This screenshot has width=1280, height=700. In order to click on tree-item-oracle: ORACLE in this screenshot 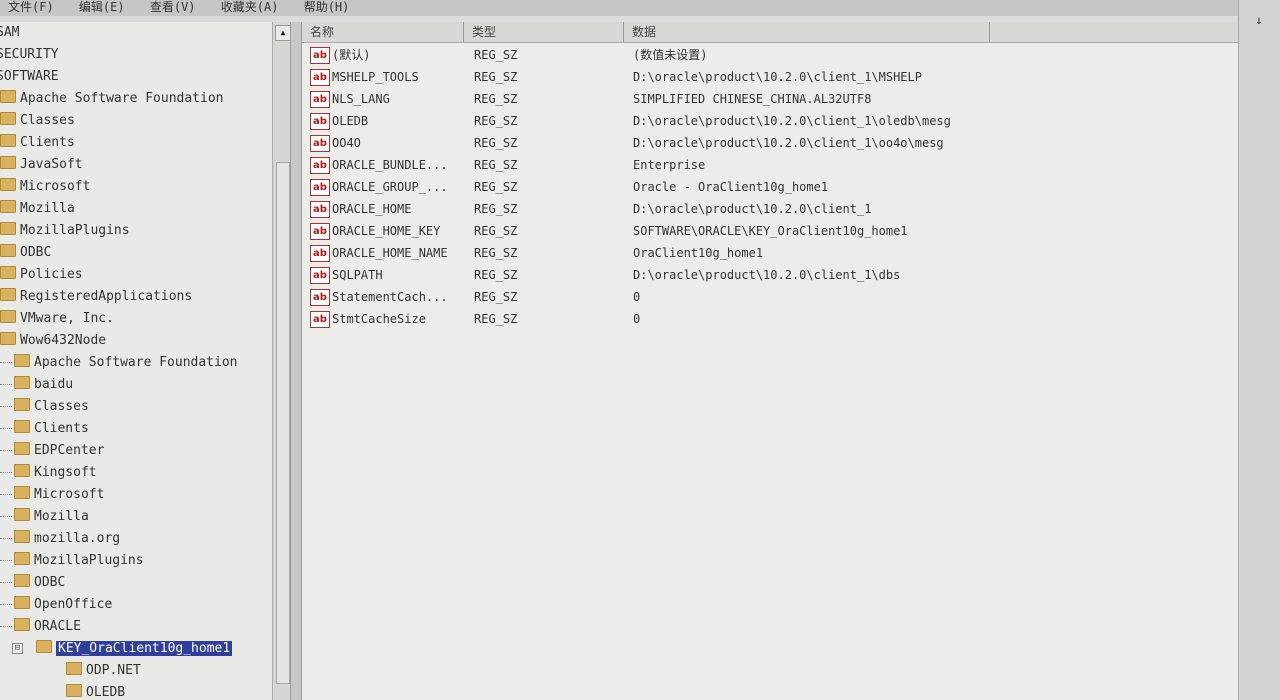, I will do `click(40, 626)`.